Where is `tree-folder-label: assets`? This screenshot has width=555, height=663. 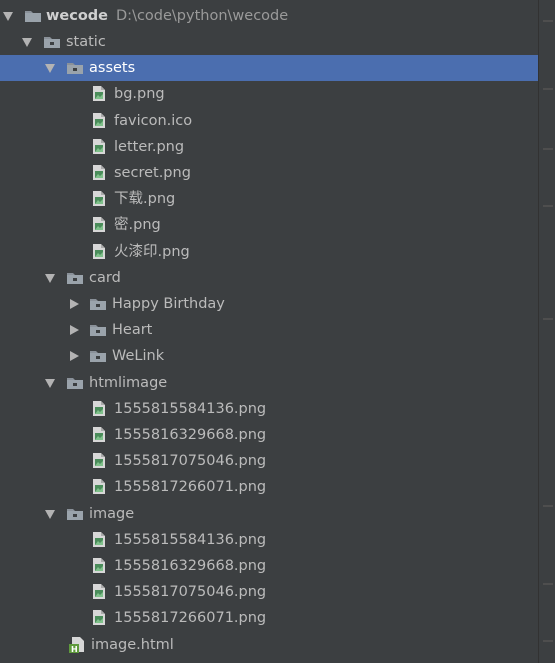
tree-folder-label: assets is located at coordinates (112, 68).